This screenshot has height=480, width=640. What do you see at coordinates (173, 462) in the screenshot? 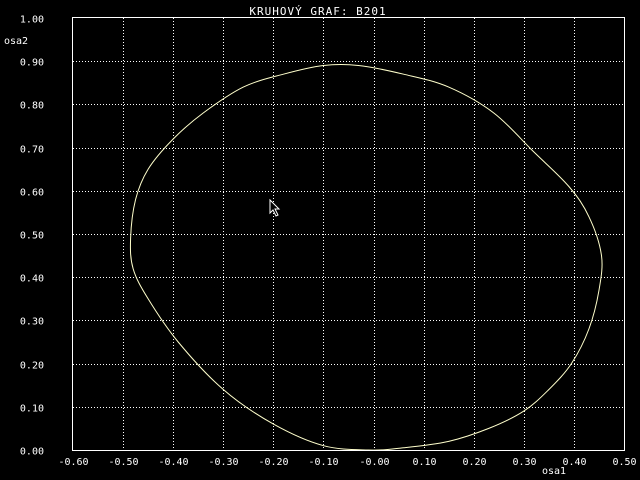
I see `x-tick-label: -0.40` at bounding box center [173, 462].